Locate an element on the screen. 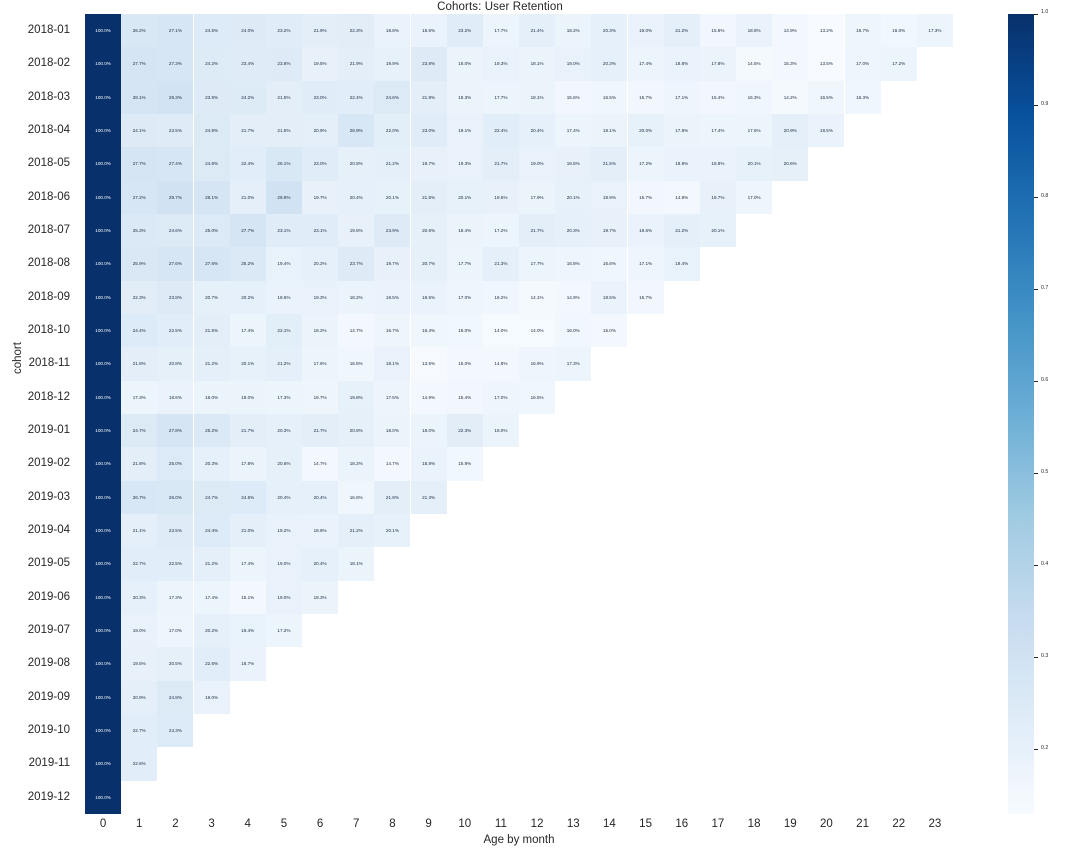 The image size is (1080, 850). heatmap-cell: 18.1% is located at coordinates (609, 131).